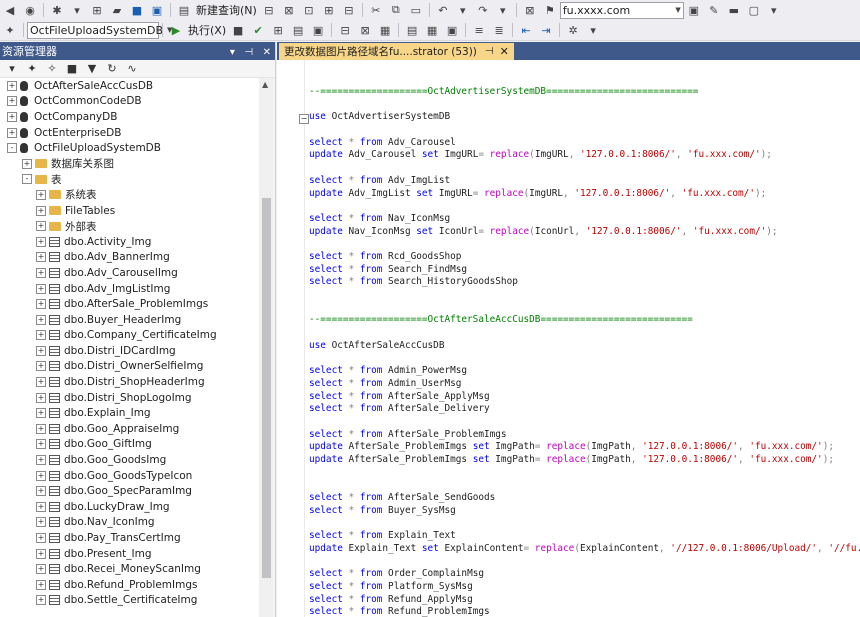 This screenshot has width=860, height=617. What do you see at coordinates (226, 10) in the screenshot?
I see `new-query-button: 新建查询(N)` at bounding box center [226, 10].